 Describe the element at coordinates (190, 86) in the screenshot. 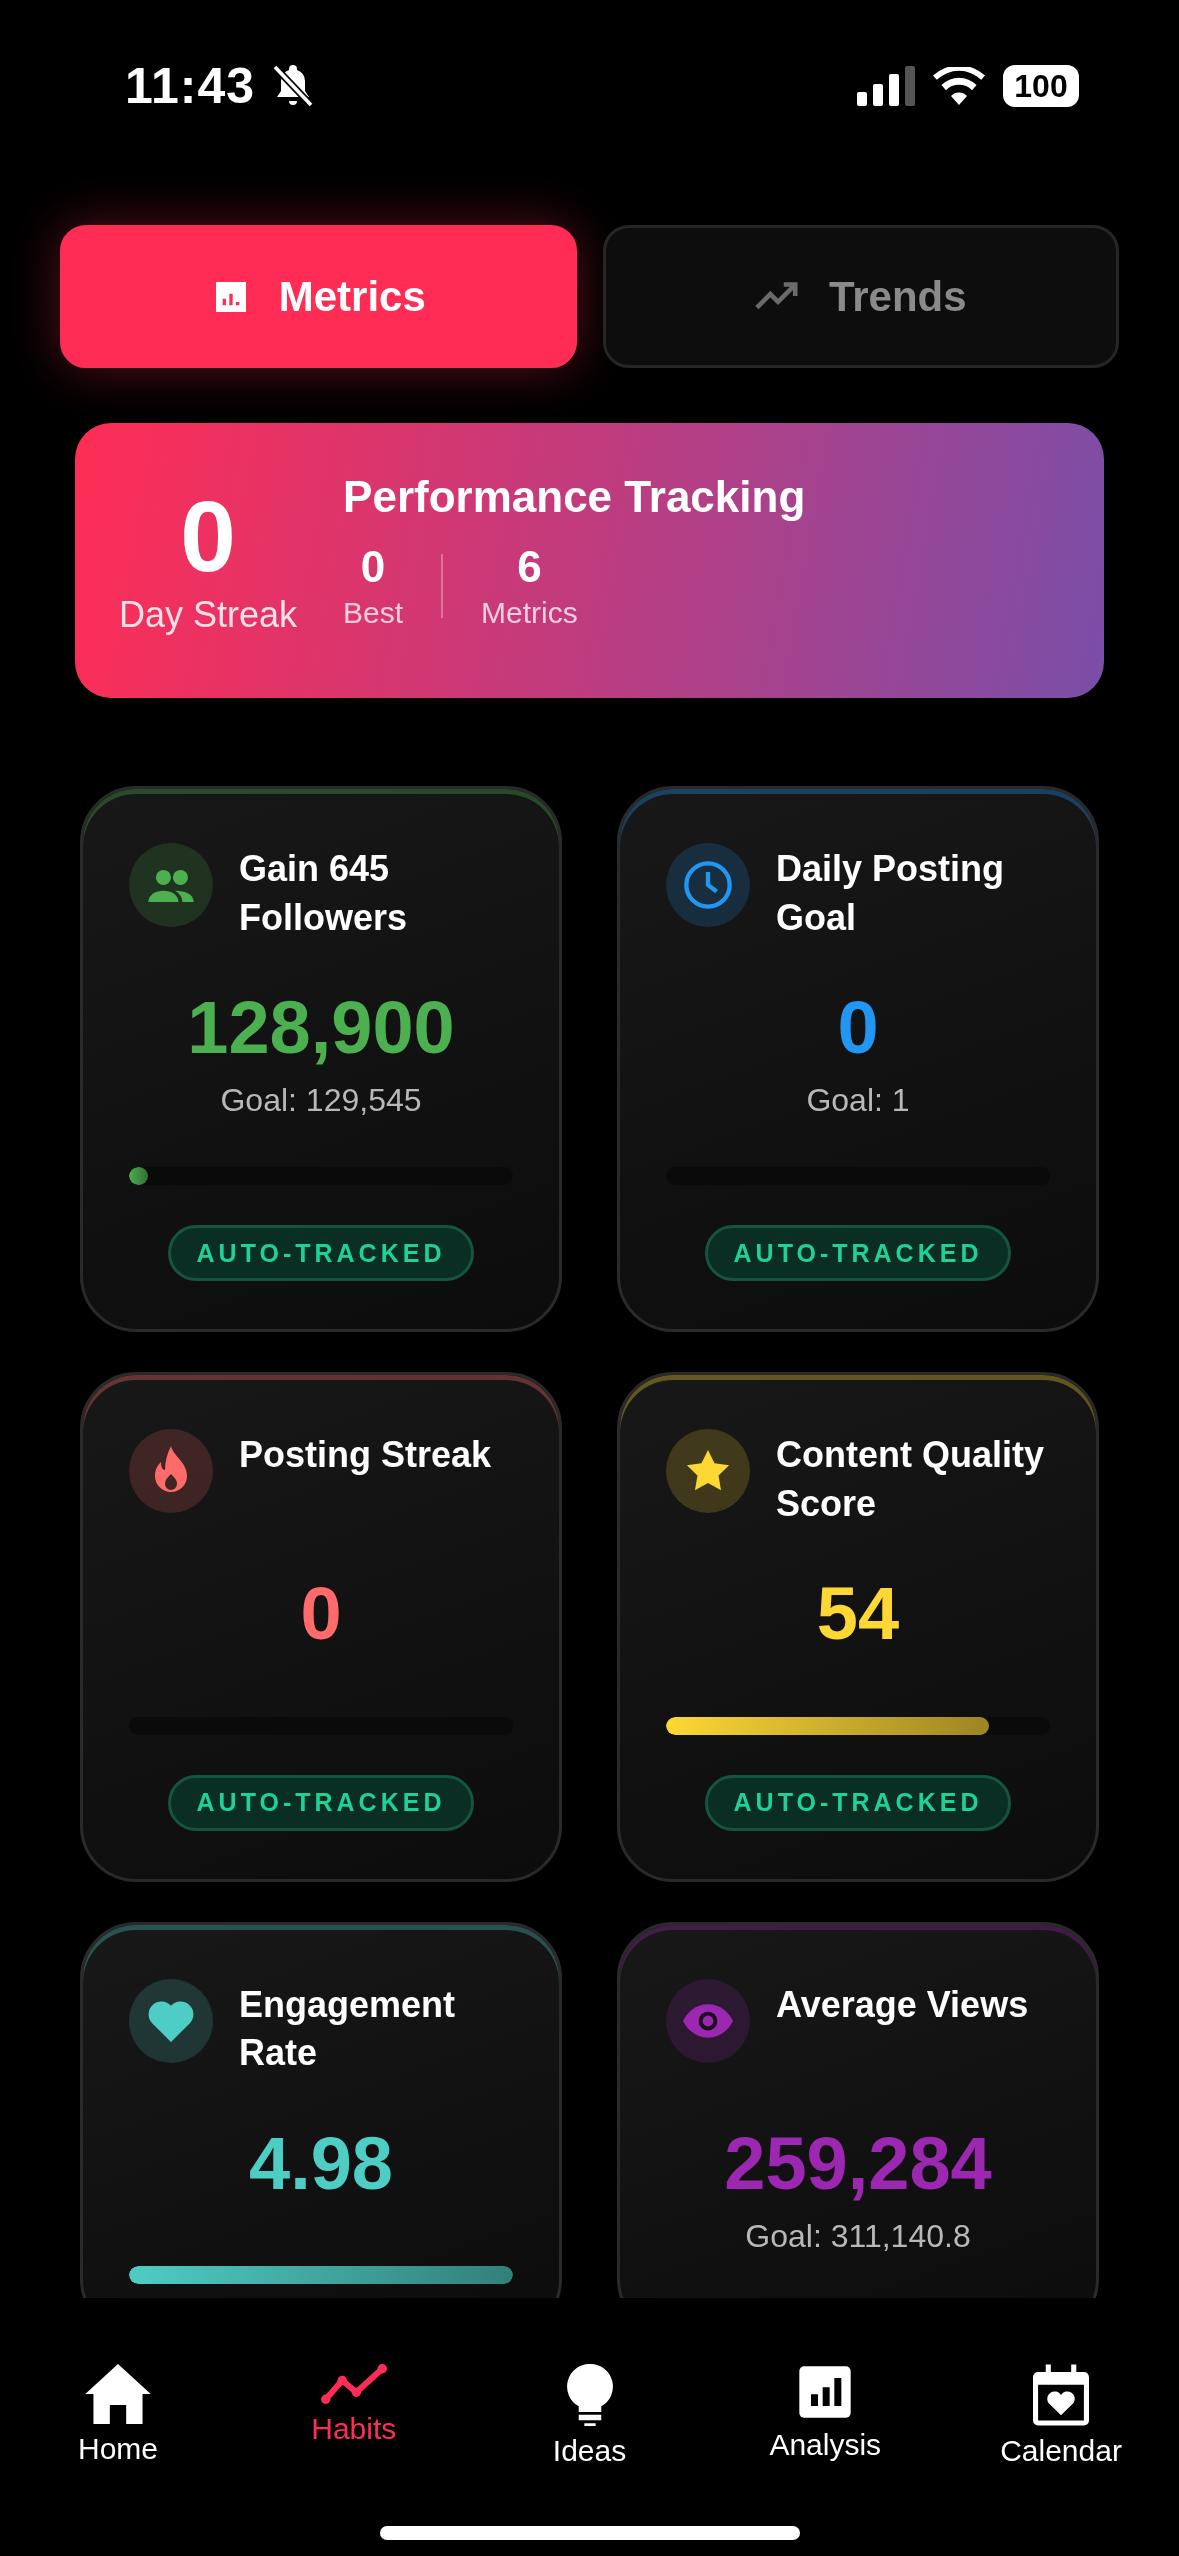

I see `status-time: 11:43` at that location.